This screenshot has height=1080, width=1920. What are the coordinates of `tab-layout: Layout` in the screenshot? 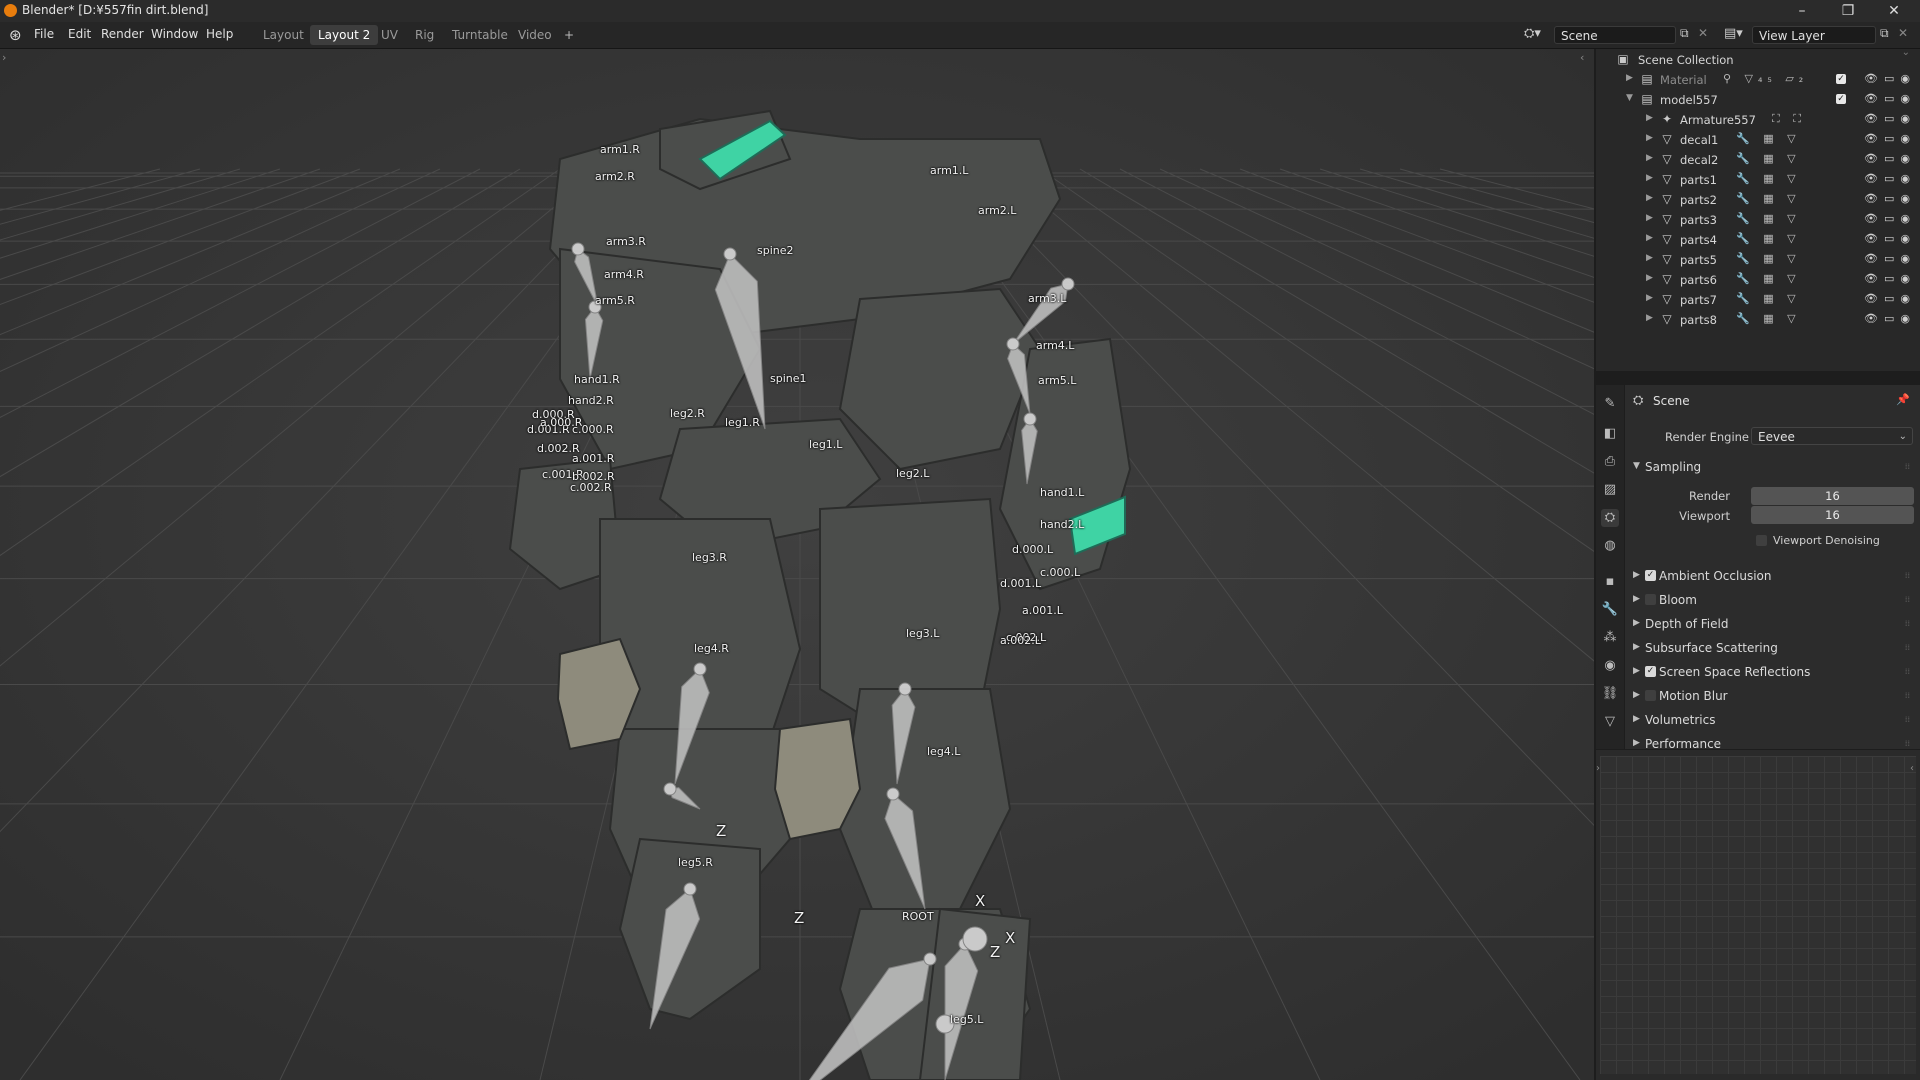 It's located at (283, 35).